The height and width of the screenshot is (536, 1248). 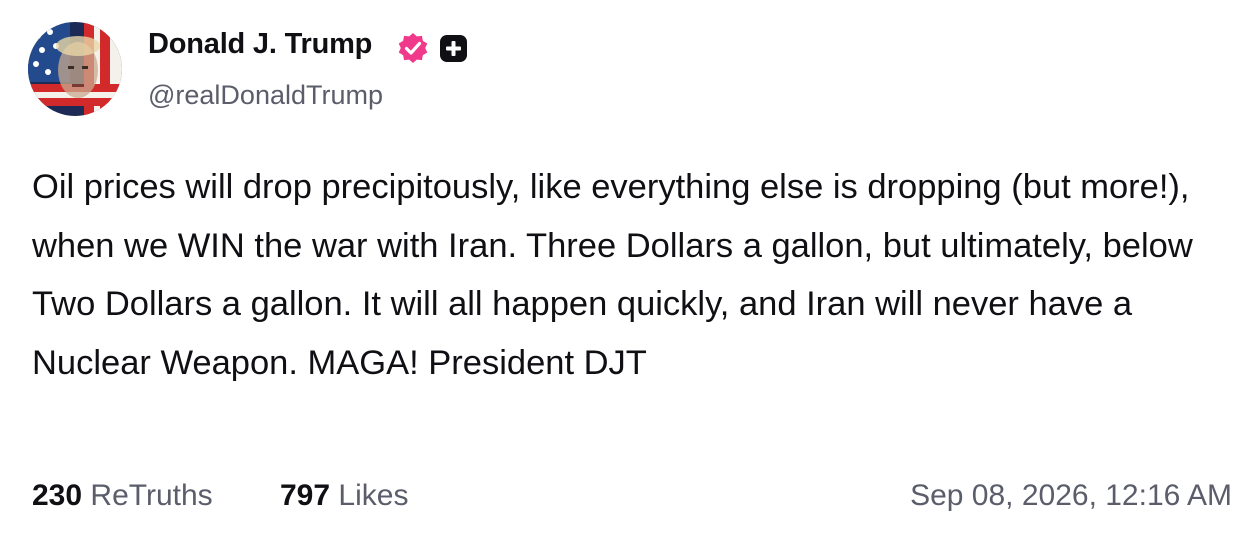 I want to click on likes-label: Likes, so click(x=373, y=495).